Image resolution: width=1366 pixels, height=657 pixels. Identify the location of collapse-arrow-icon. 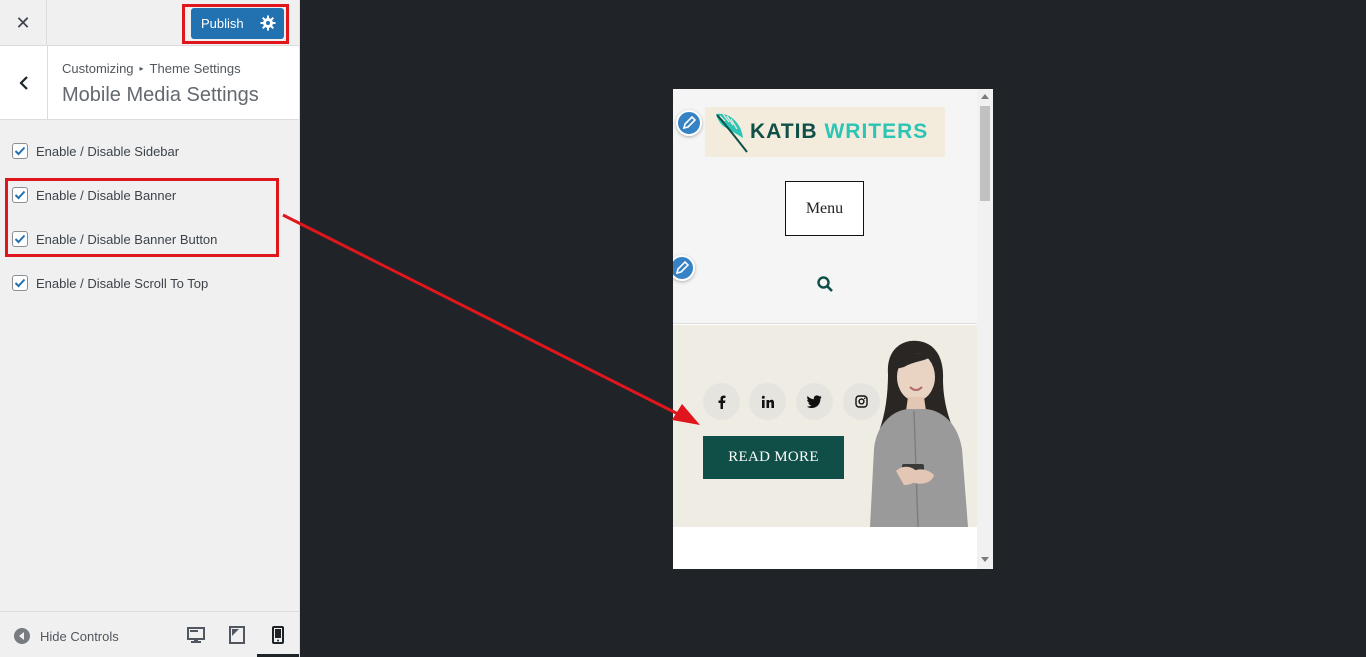
(22, 636).